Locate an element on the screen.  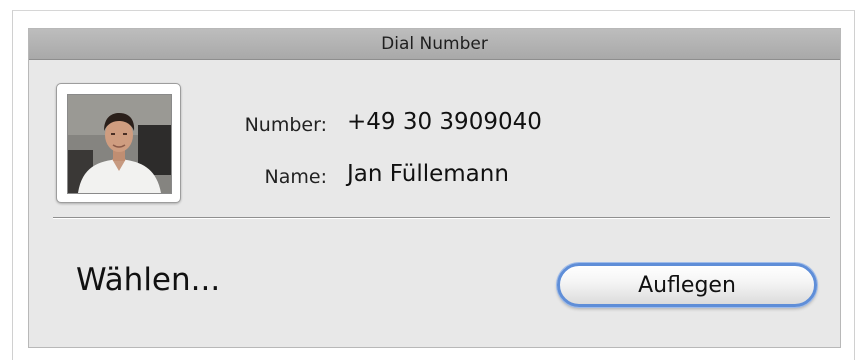
contact-photo-image is located at coordinates (119, 144).